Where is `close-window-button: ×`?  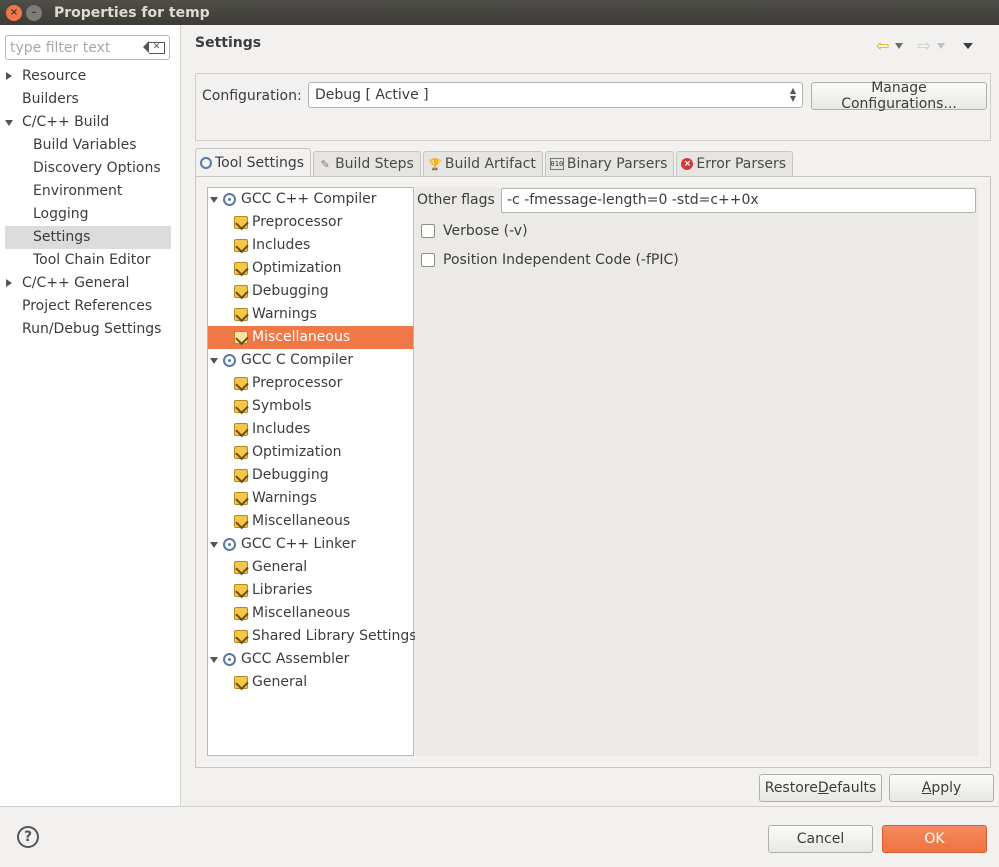
close-window-button: × is located at coordinates (14, 12).